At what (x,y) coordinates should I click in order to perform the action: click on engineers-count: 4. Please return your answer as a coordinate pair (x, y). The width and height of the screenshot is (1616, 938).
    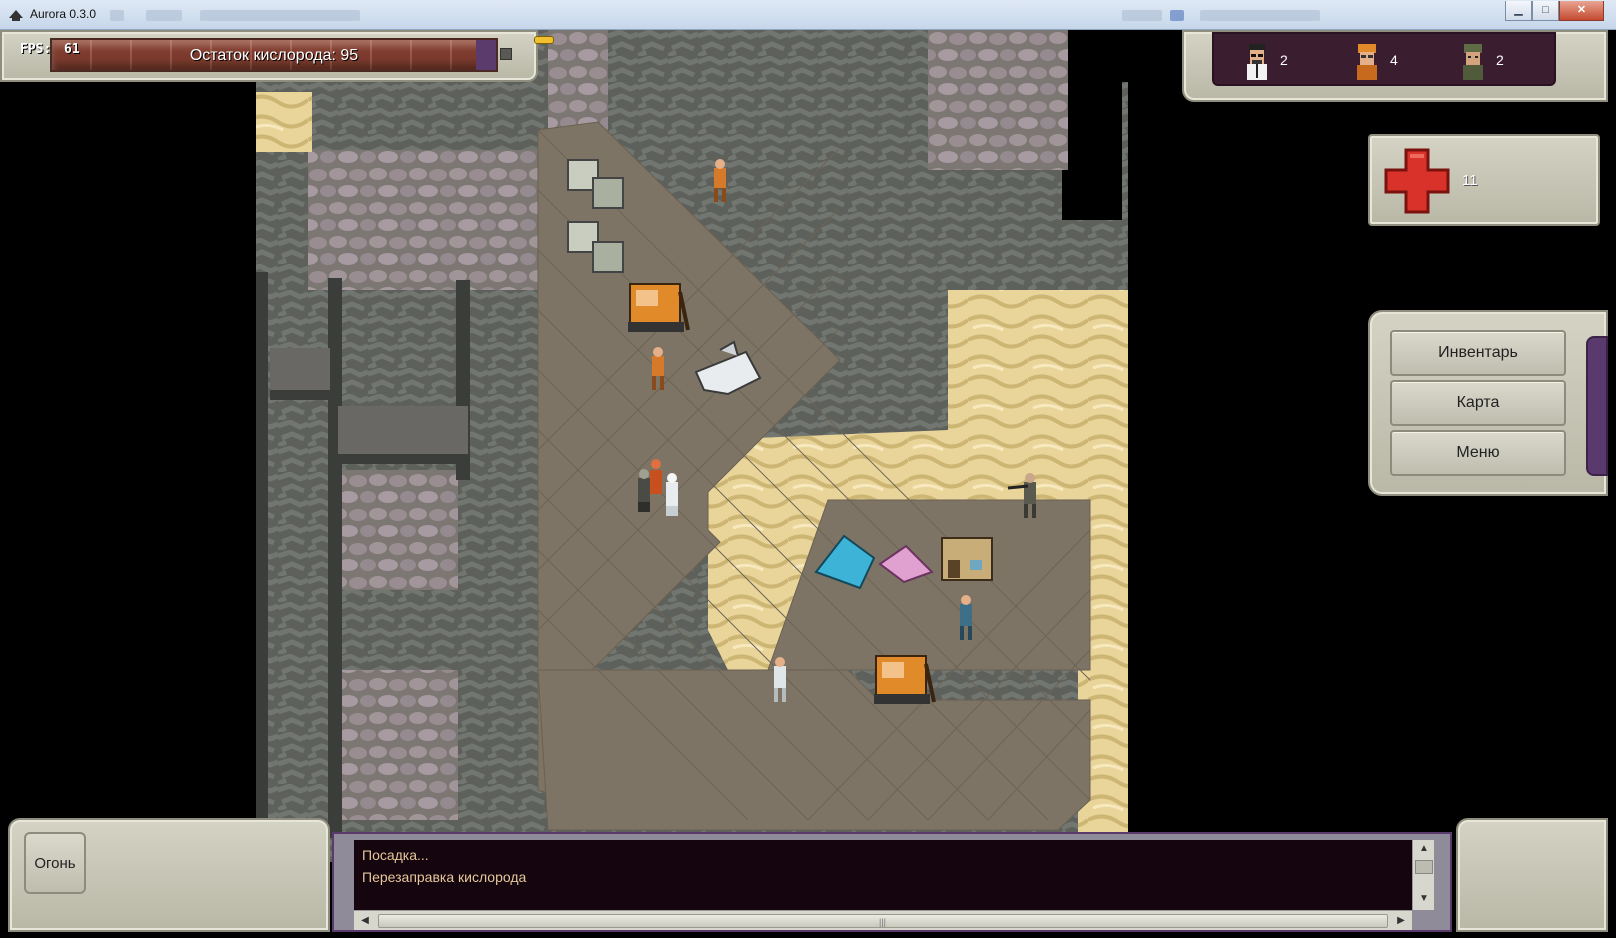
    Looking at the image, I should click on (1394, 60).